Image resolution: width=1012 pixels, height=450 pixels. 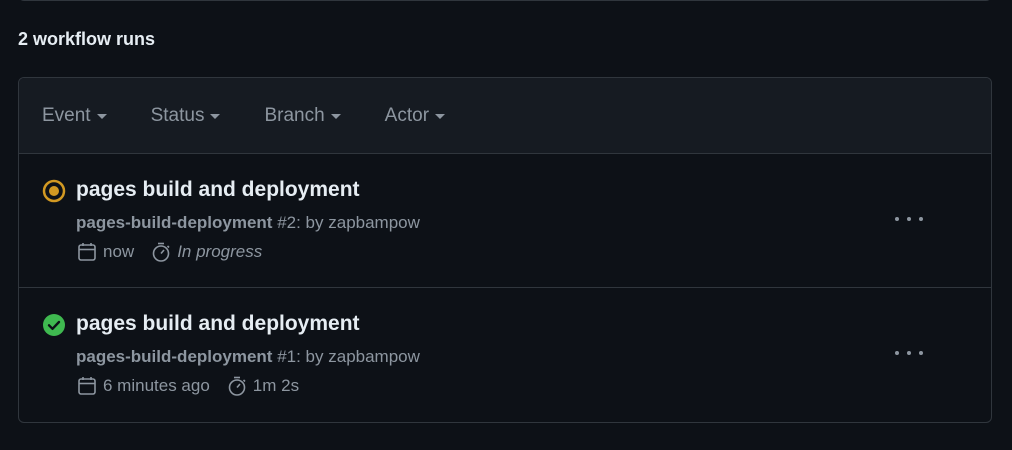 I want to click on run-time: now, so click(x=119, y=251).